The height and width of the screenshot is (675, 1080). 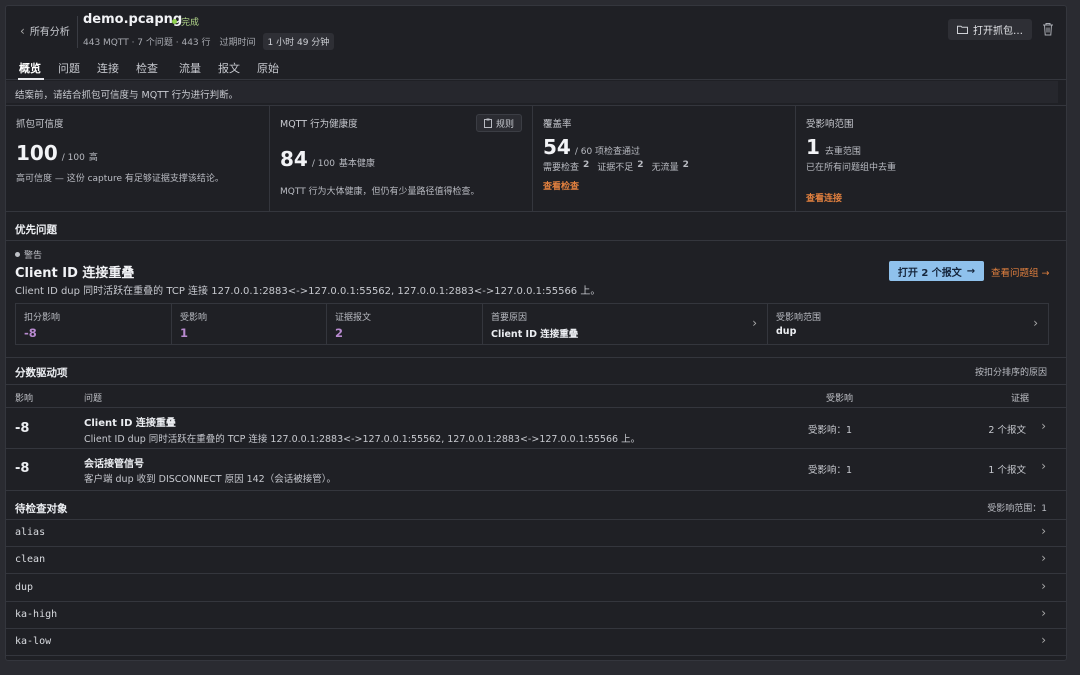 I want to click on active-tab-indicator, so click(x=31, y=79).